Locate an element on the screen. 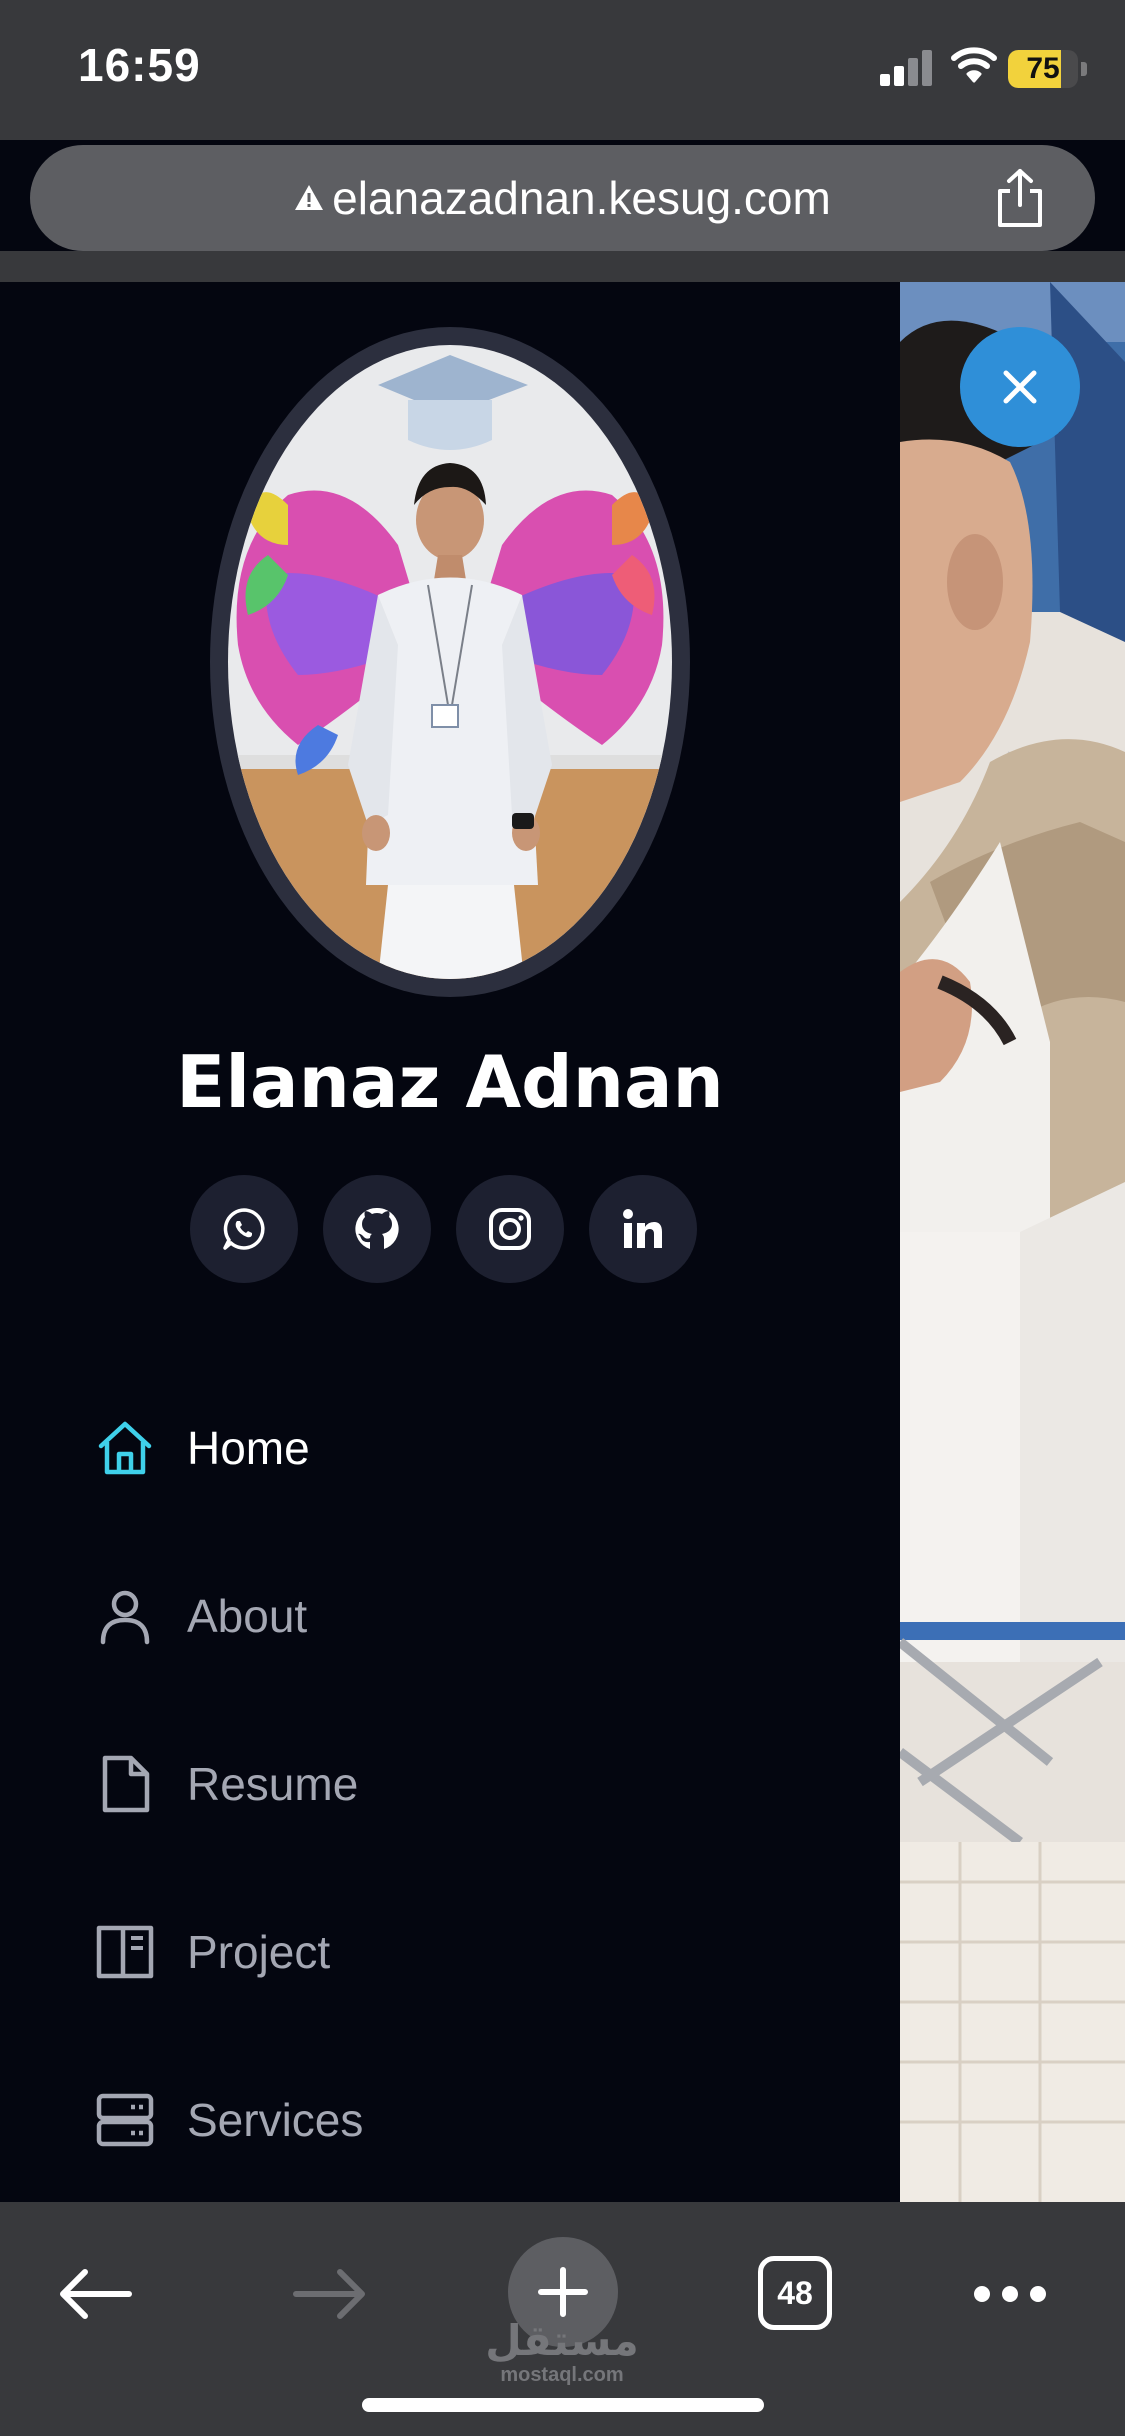 The image size is (1125, 2436). status-bar: 16:59 75 is located at coordinates (562, 70).